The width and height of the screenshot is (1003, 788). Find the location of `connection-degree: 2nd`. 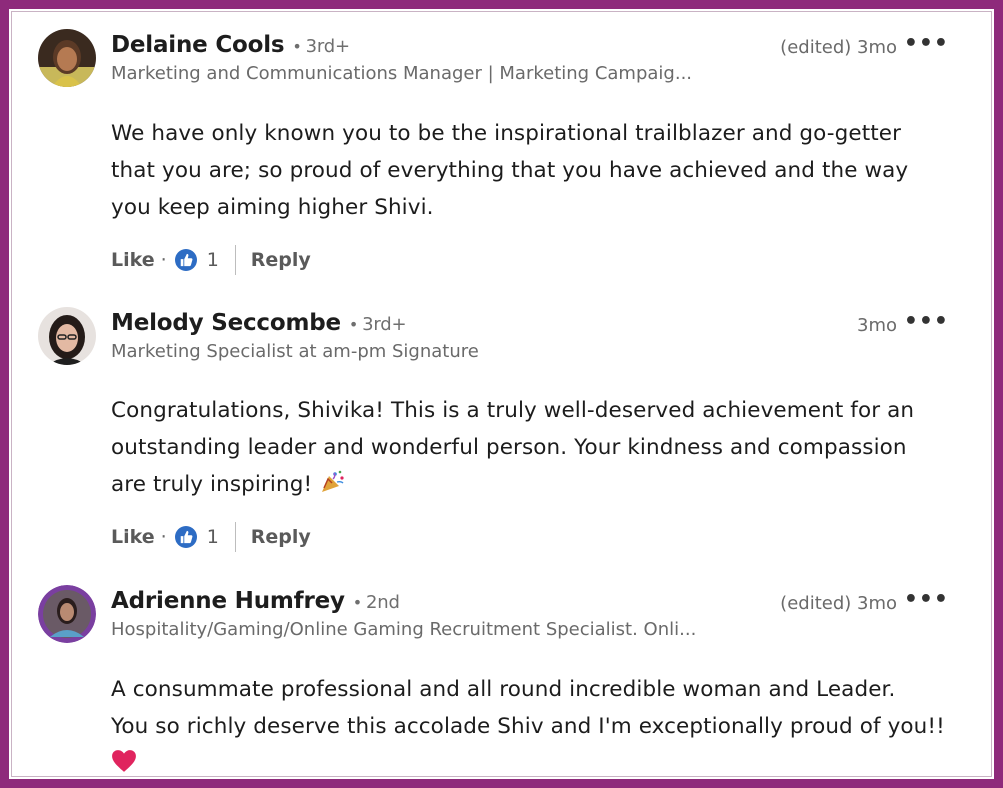

connection-degree: 2nd is located at coordinates (383, 602).